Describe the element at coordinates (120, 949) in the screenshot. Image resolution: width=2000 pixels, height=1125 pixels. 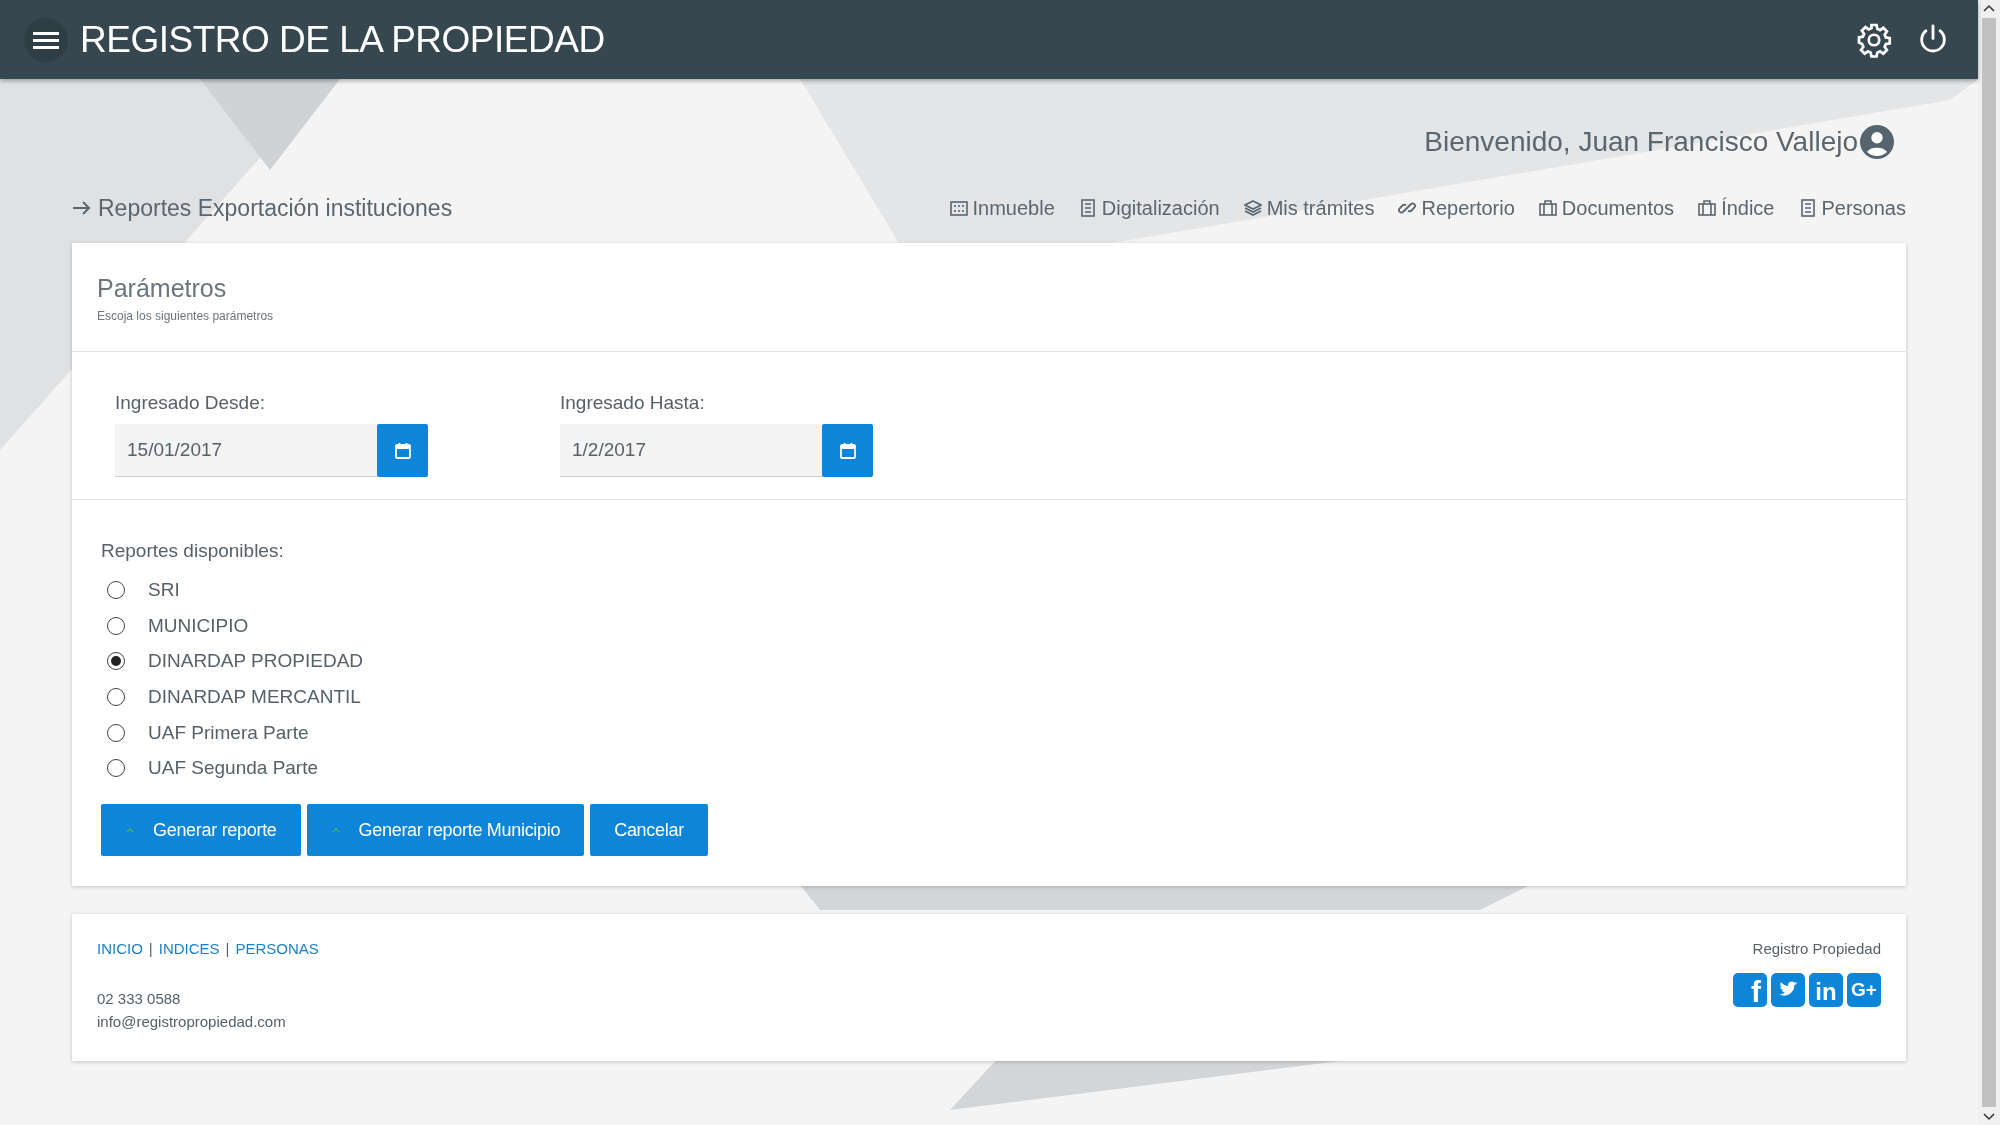
I see `footer-link: INICIO` at that location.